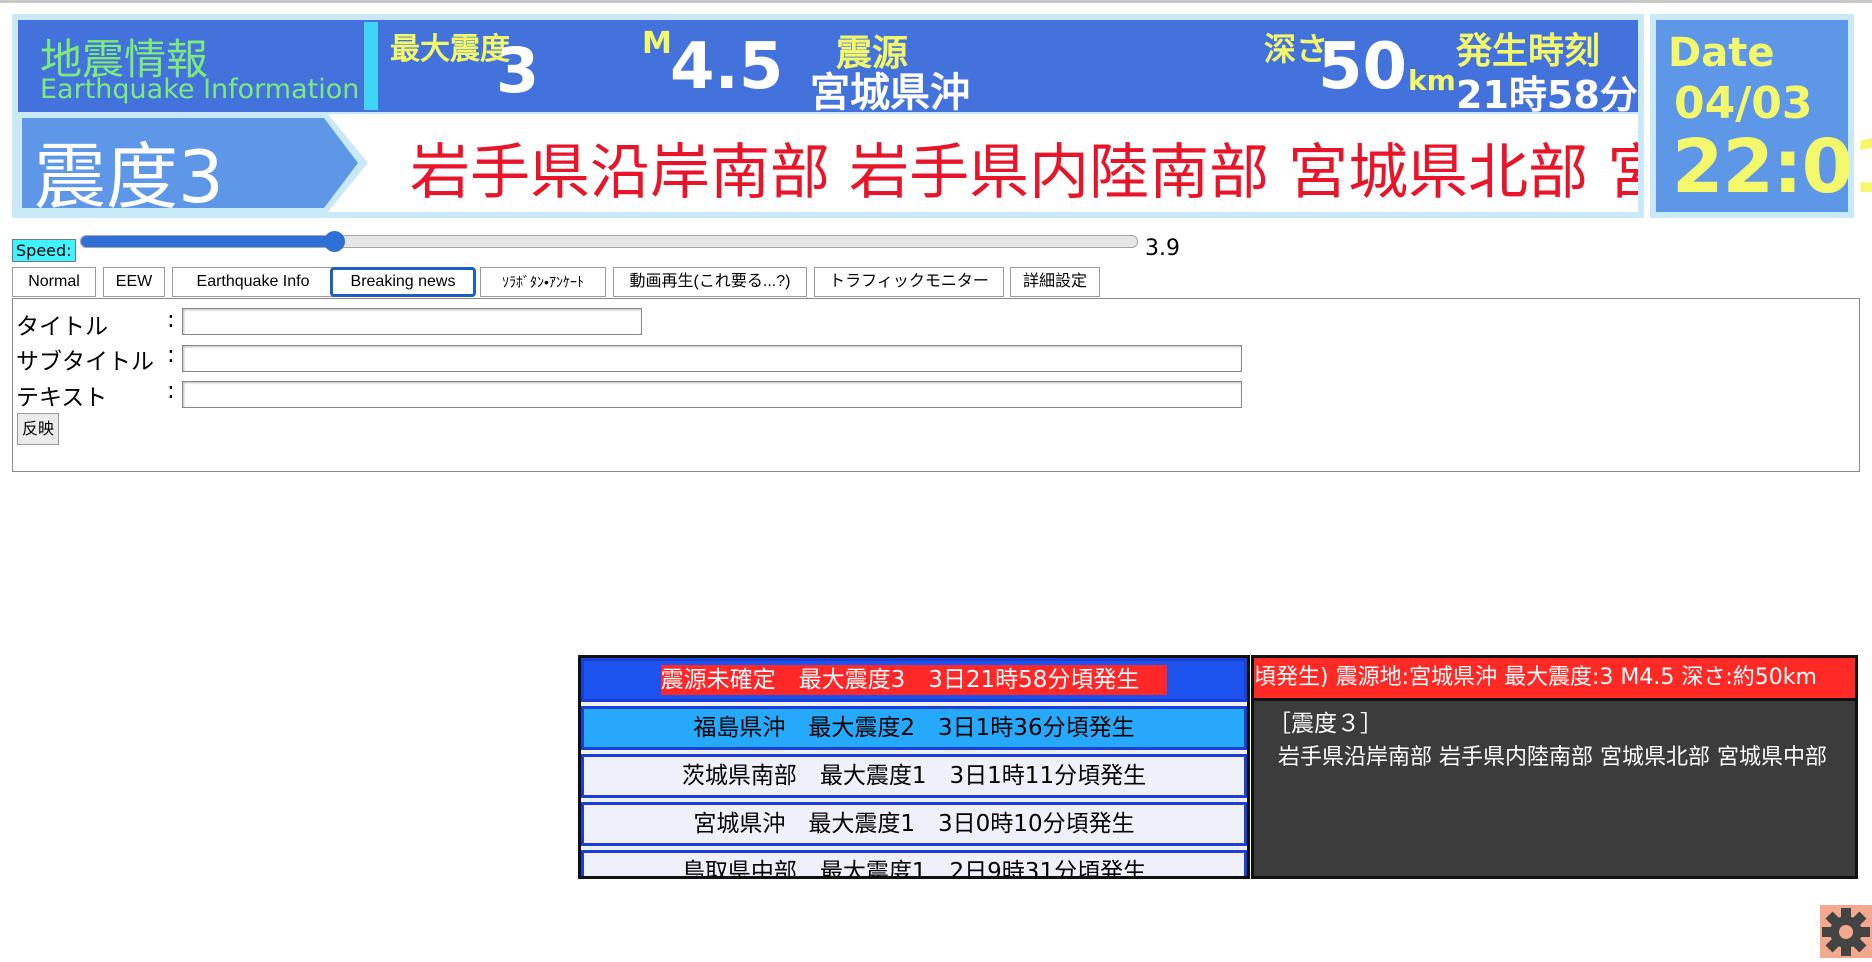 The height and width of the screenshot is (962, 1872). Describe the element at coordinates (129, 173) in the screenshot. I see `intensity-badge-text: 震度3` at that location.